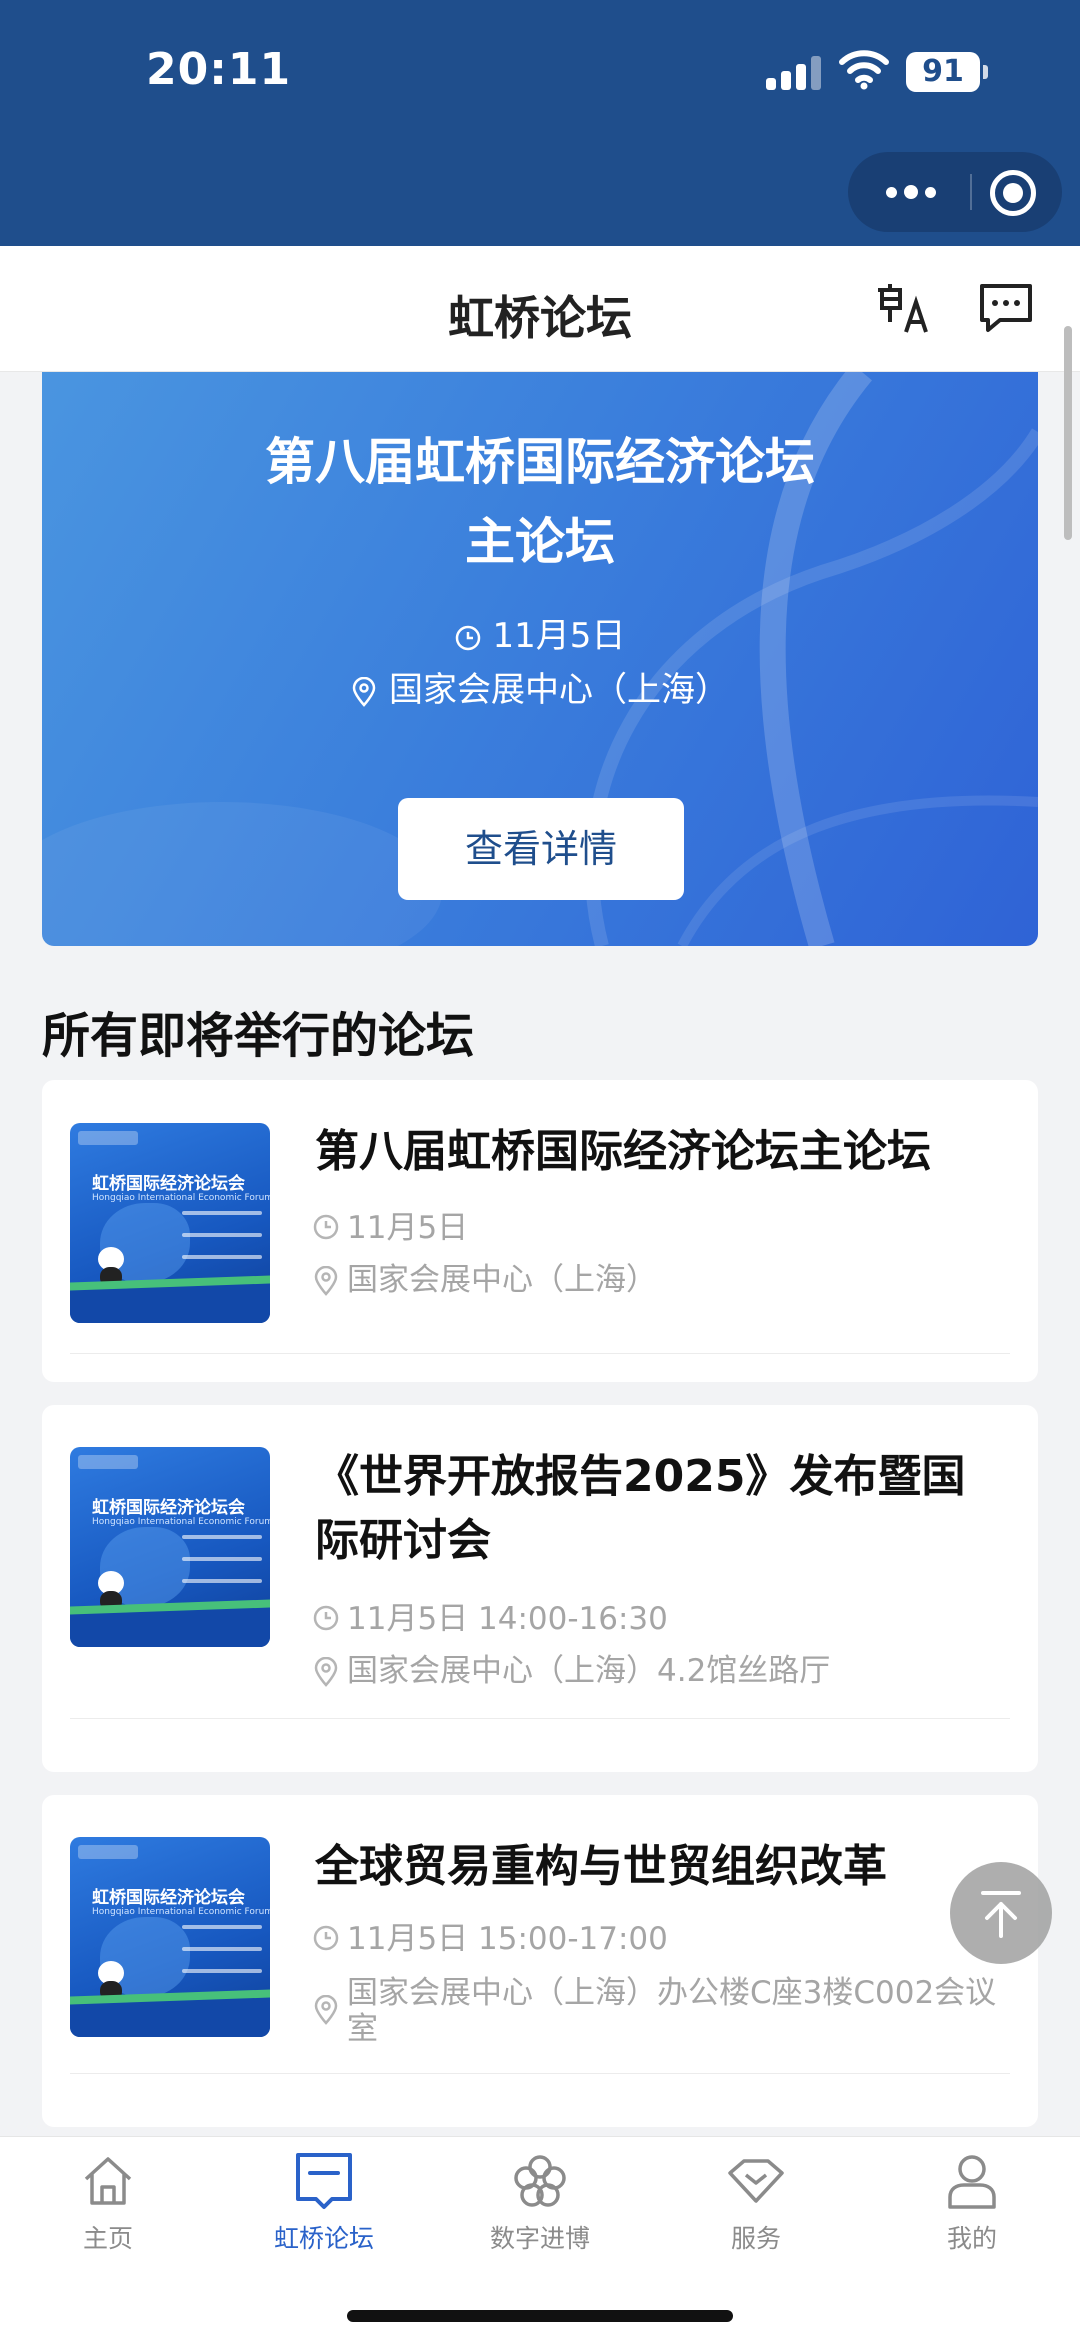 This screenshot has height=2341, width=1080. I want to click on forum-location: 国家会展中心（上海）办公楼C座3楼C002会议室, so click(655, 2011).